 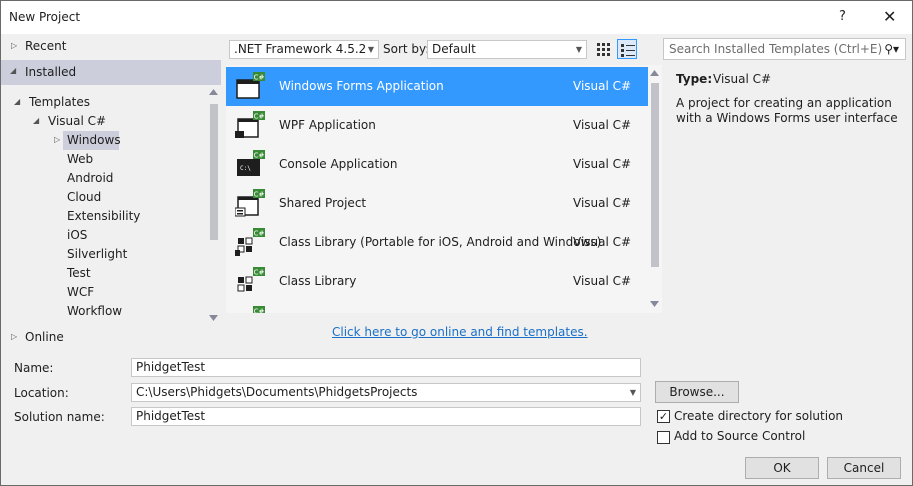 I want to click on windows-forms-icon: C#, so click(x=250, y=85).